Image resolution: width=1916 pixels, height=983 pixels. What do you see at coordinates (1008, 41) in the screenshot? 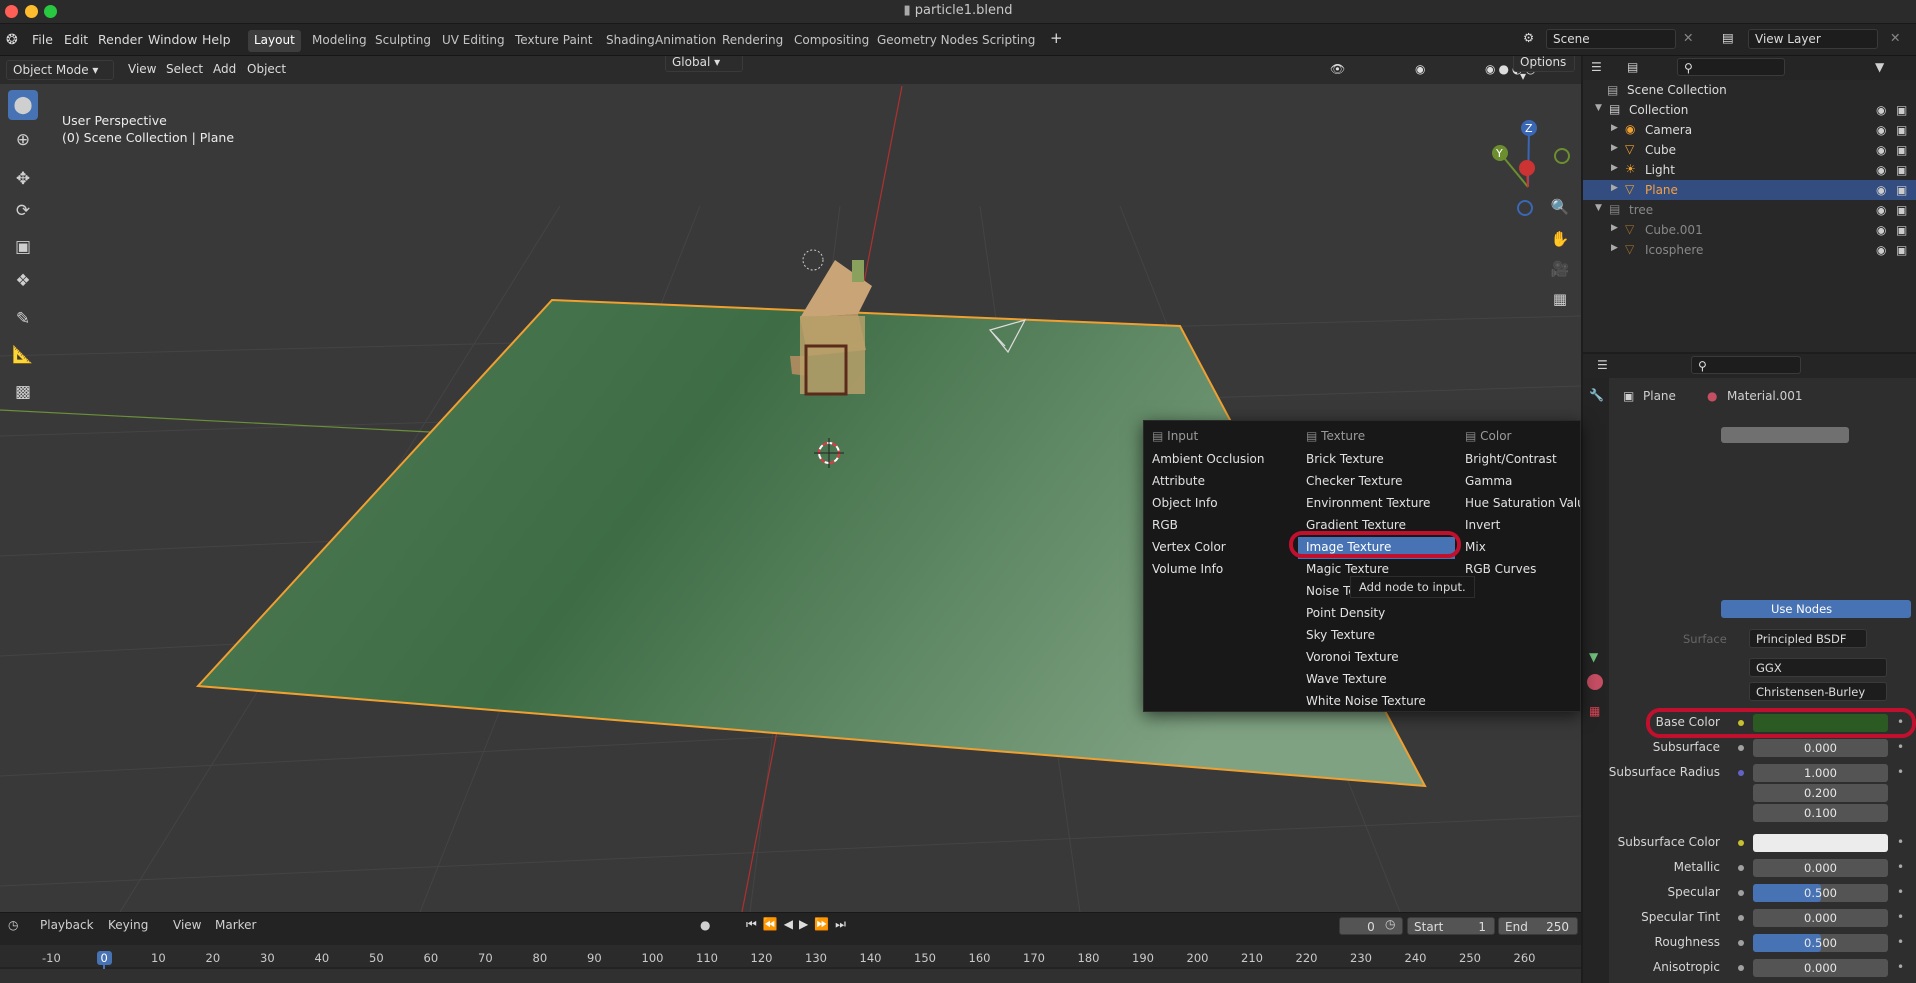
I see `workspace-tab-scripting: Scripting` at bounding box center [1008, 41].